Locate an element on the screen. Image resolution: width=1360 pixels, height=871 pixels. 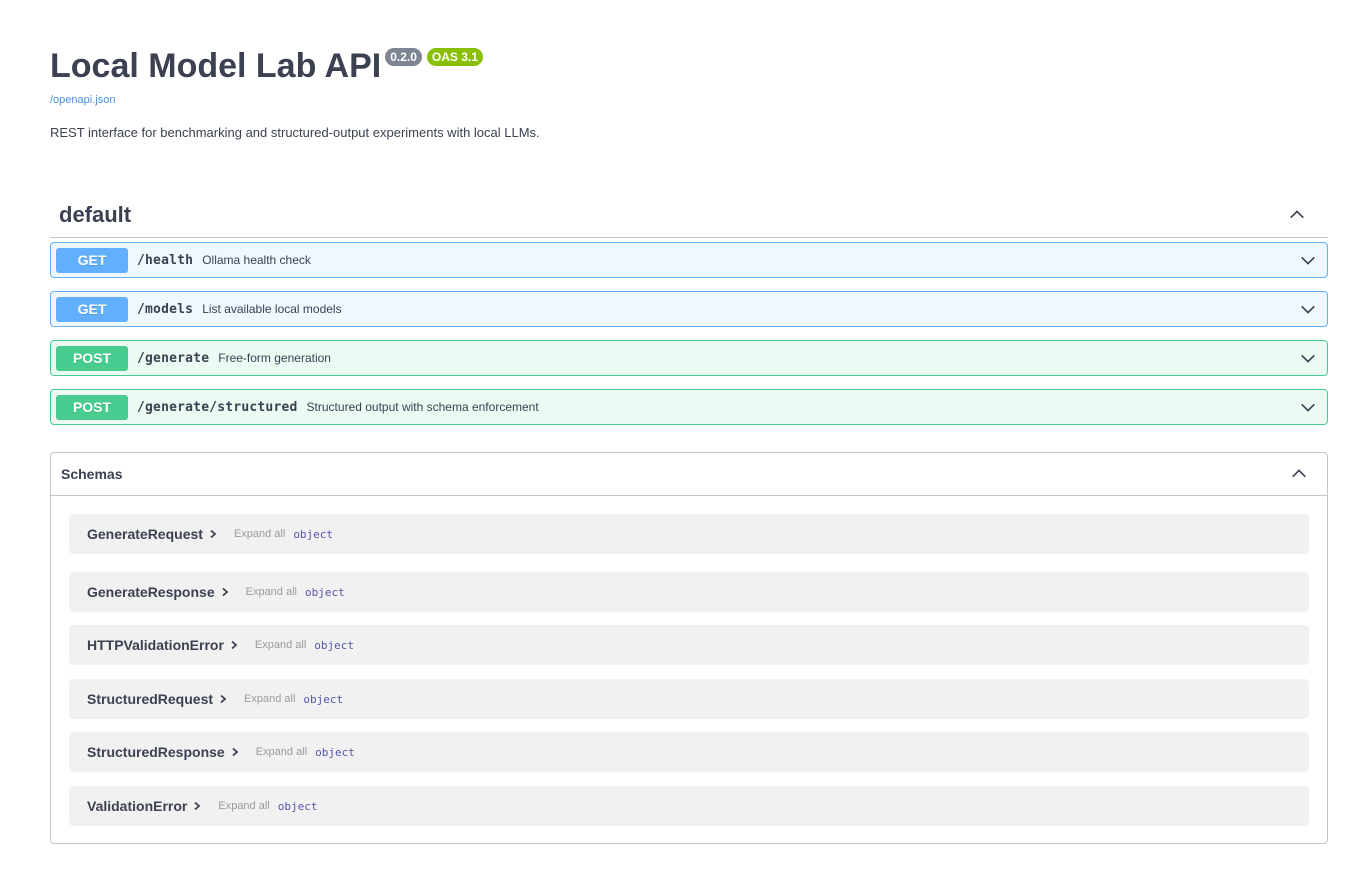
operation-path: /models is located at coordinates (165, 309).